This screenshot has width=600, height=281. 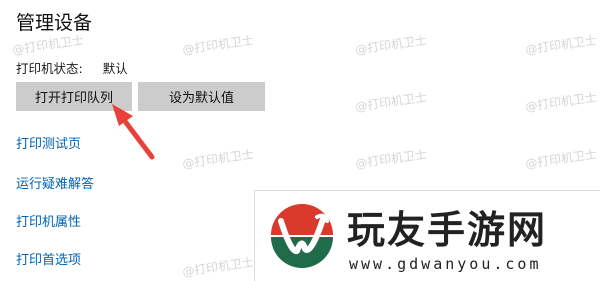 I want to click on printer-properties-link: 打印机属性, so click(x=48, y=220).